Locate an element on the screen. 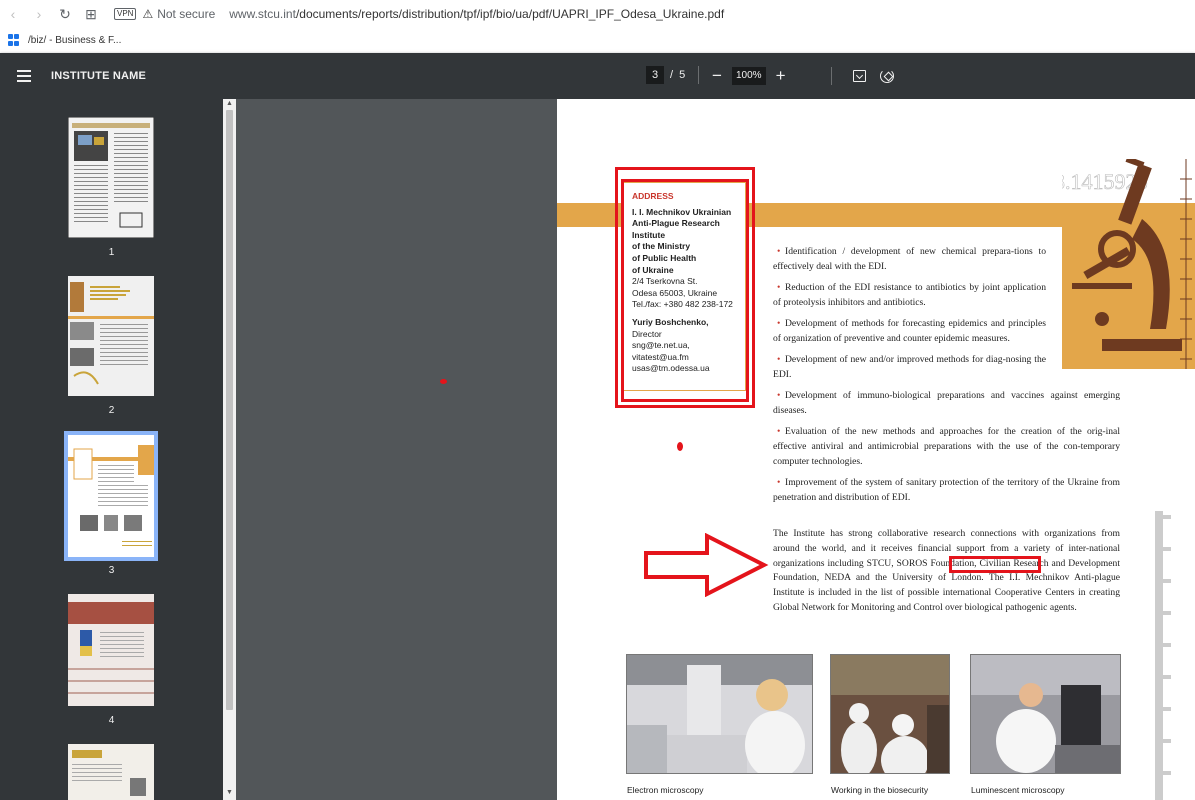  scroll-up-arrow-icon: ▲ is located at coordinates (229, 103).